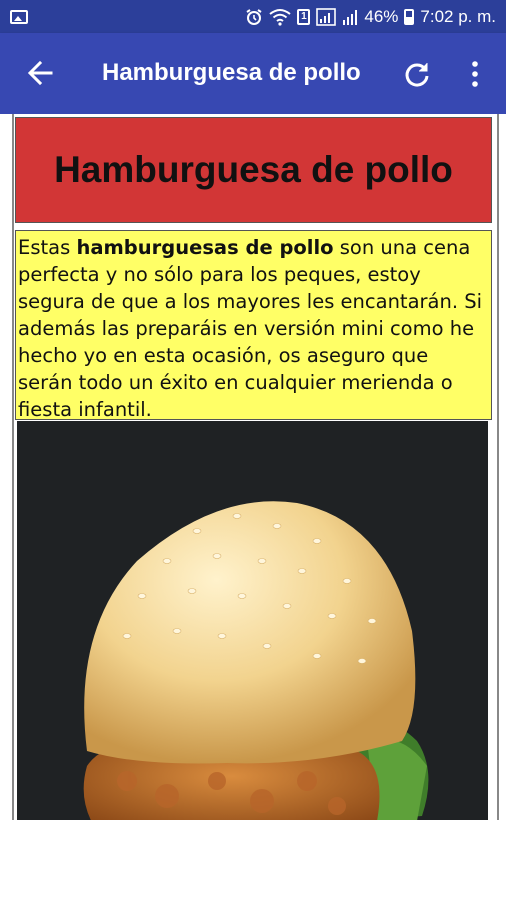 This screenshot has width=506, height=900. I want to click on app-title: Hamburguesa de pollo, so click(231, 72).